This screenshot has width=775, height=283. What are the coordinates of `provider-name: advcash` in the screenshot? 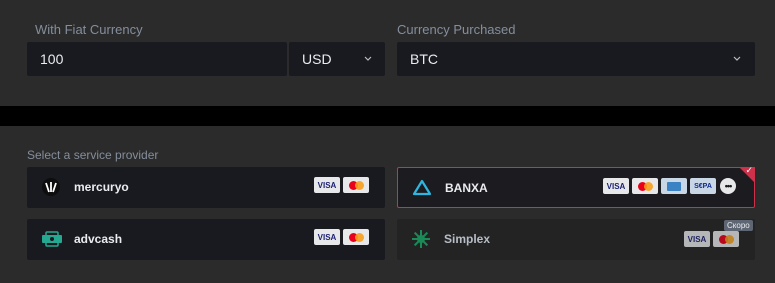 It's located at (98, 239).